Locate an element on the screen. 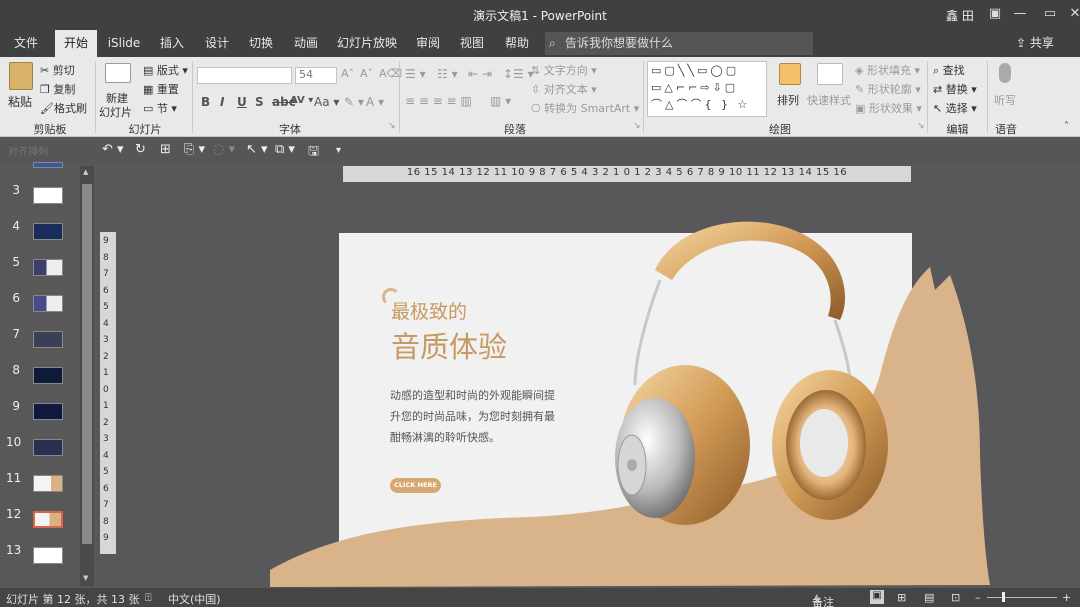  underline-icon: U is located at coordinates (242, 102).